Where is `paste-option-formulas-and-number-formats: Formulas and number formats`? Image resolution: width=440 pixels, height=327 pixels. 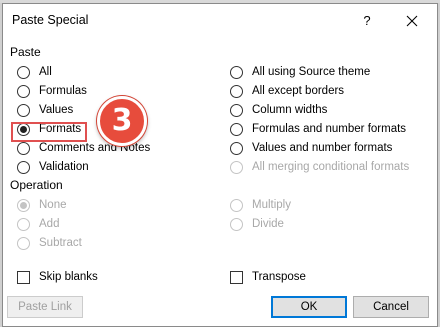
paste-option-formulas-and-number-formats: Formulas and number formats is located at coordinates (318, 129).